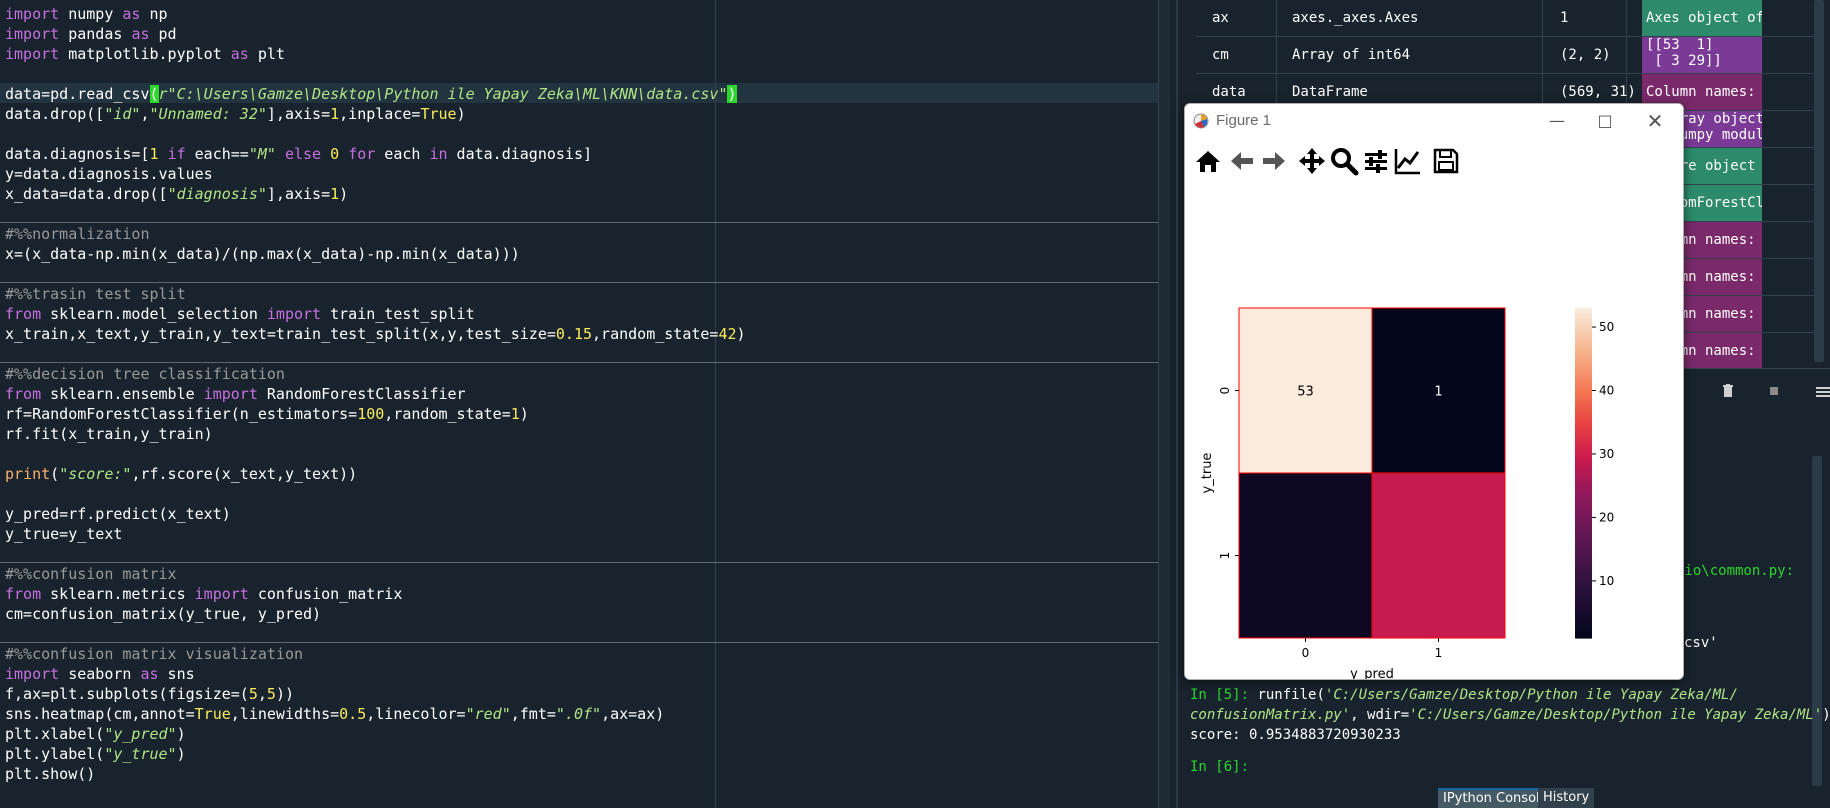  What do you see at coordinates (1823, 390) in the screenshot?
I see `menu-icon` at bounding box center [1823, 390].